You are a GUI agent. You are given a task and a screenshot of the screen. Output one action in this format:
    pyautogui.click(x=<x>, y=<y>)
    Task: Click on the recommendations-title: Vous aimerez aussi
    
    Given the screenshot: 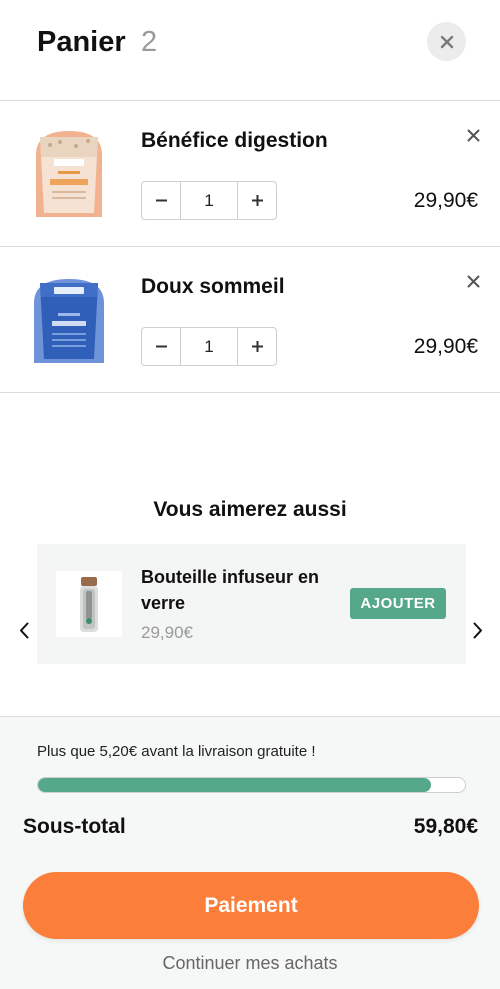 What is the action you would take?
    pyautogui.click(x=250, y=509)
    